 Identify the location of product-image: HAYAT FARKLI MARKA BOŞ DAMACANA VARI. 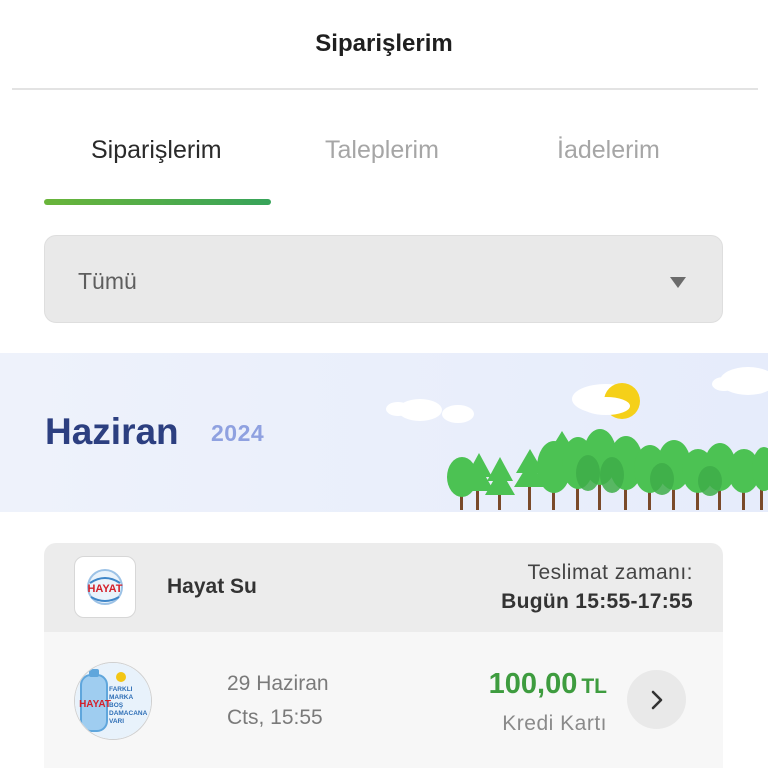
(113, 701).